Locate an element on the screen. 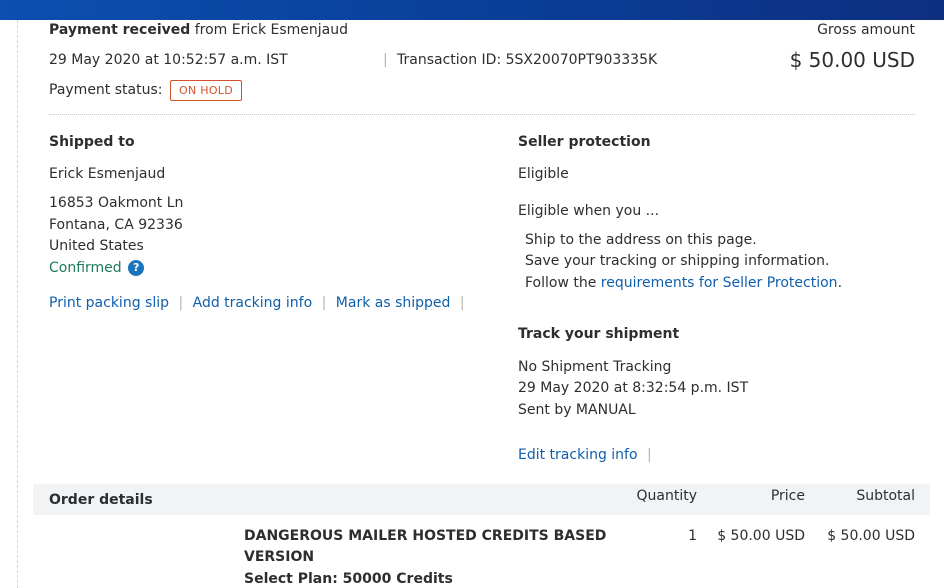 The height and width of the screenshot is (588, 944). eligibility-item-3-suffix: . is located at coordinates (840, 283).